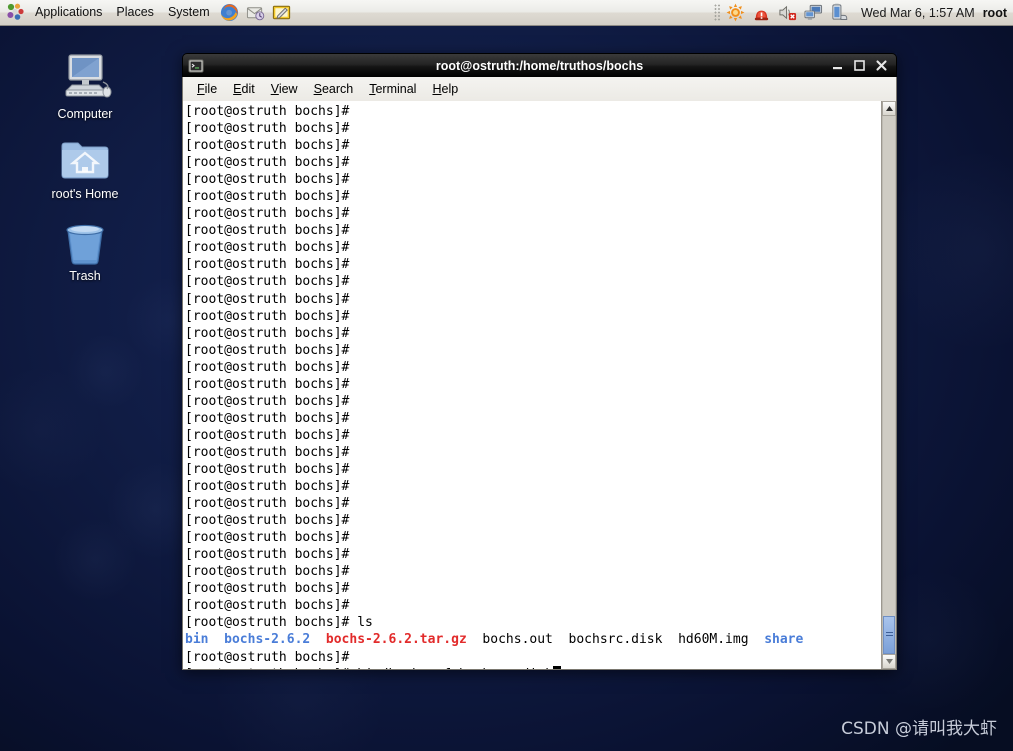 Image resolution: width=1013 pixels, height=751 pixels. What do you see at coordinates (840, 13) in the screenshot?
I see `tray-battery` at bounding box center [840, 13].